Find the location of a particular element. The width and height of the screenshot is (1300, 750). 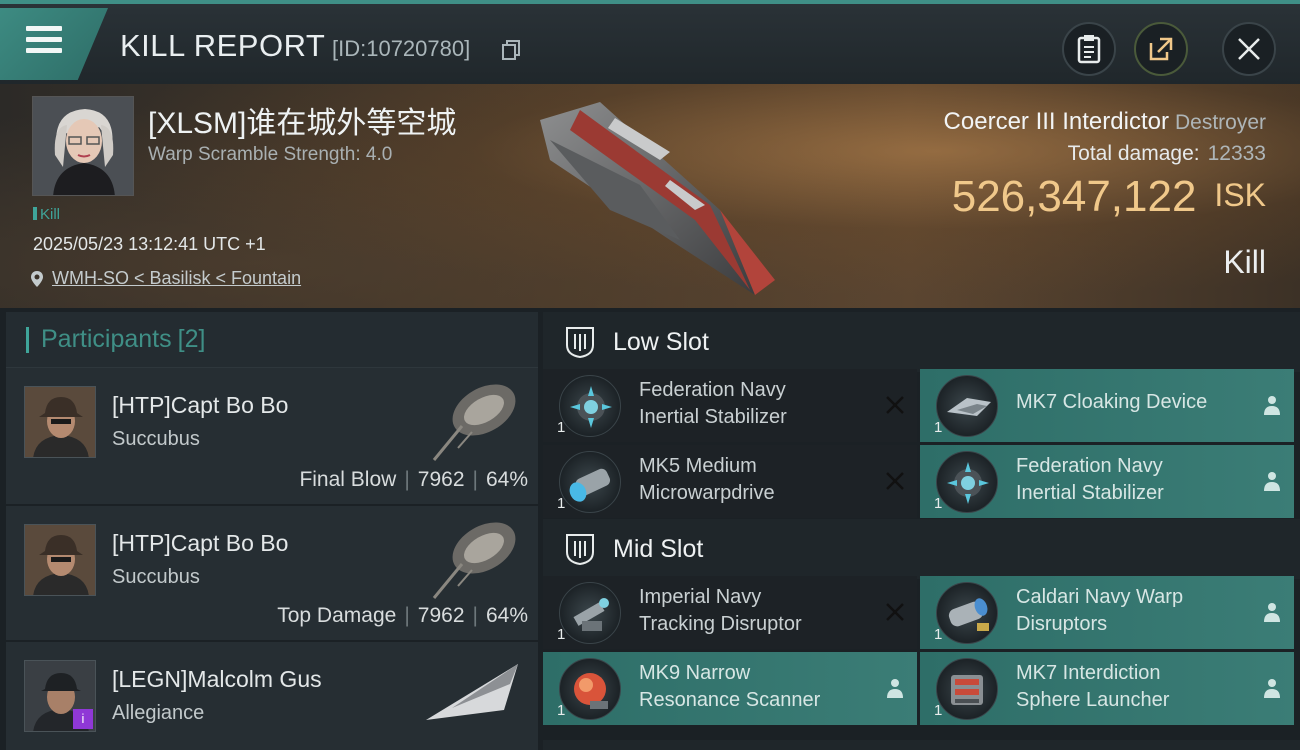

share-button is located at coordinates (1161, 49).